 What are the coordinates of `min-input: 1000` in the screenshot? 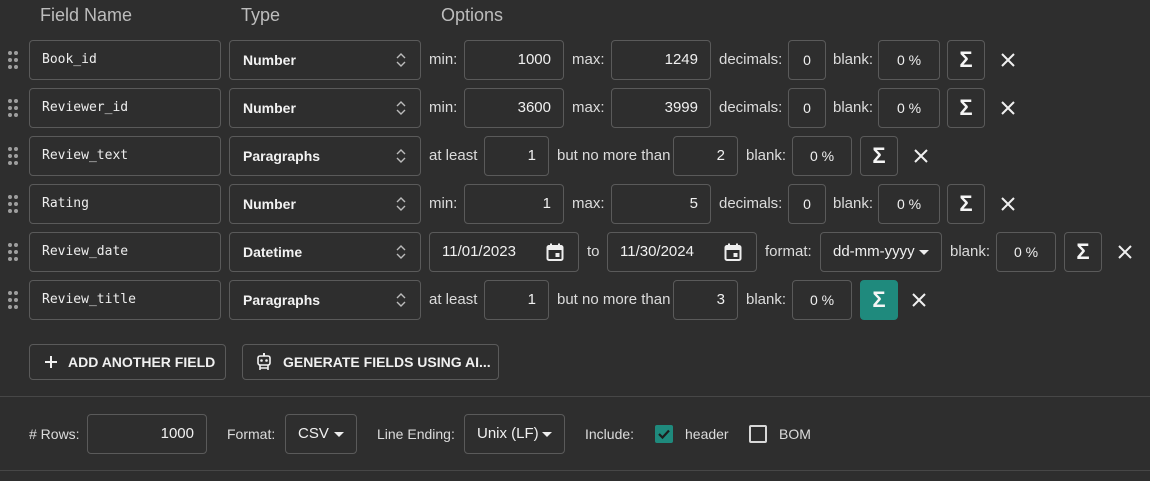 It's located at (514, 60).